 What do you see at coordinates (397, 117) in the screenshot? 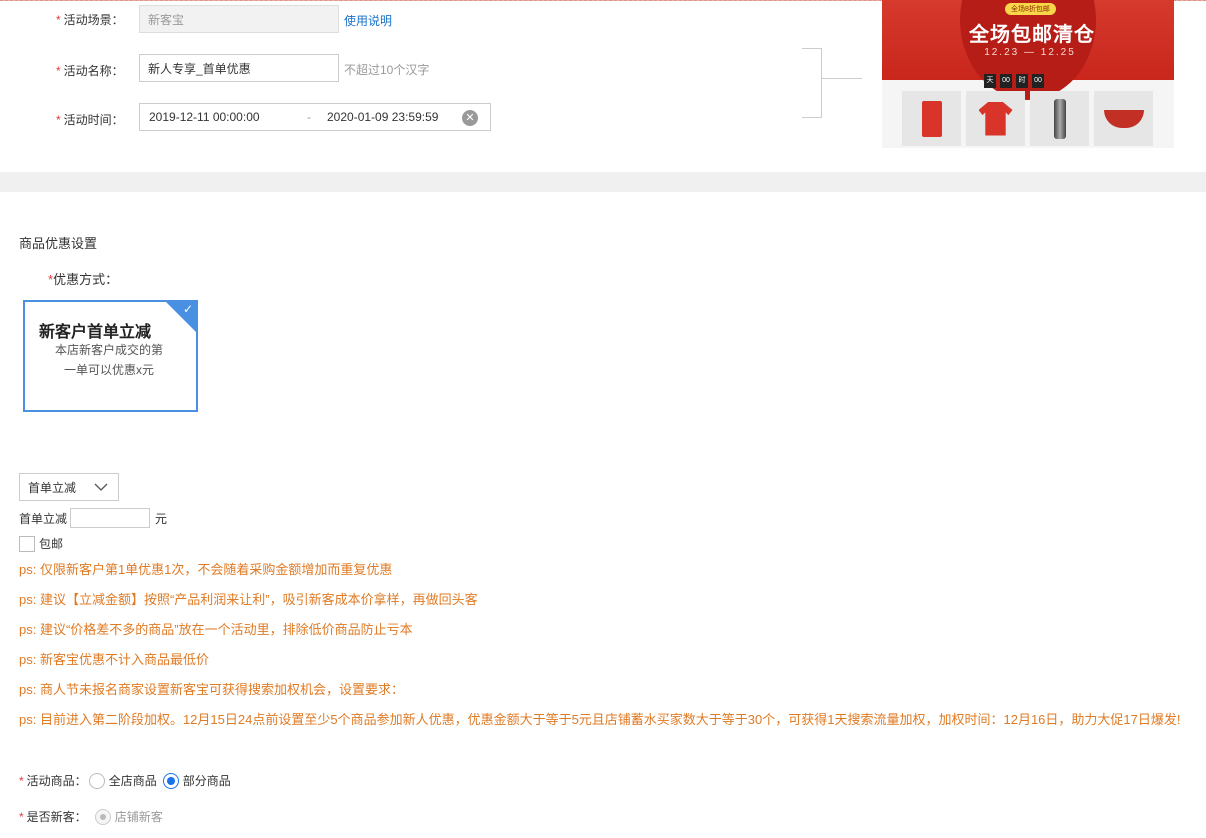
I see `time-end: 2020-01-09 23:59:59` at bounding box center [397, 117].